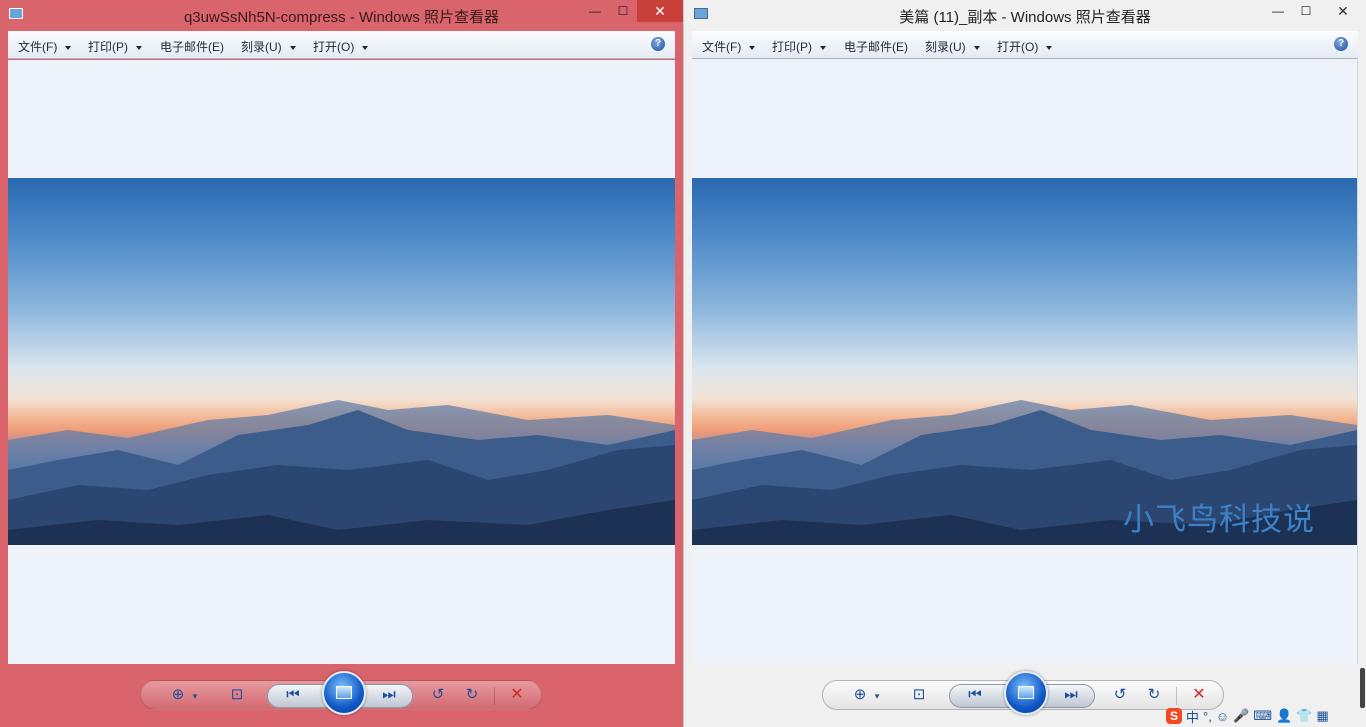 The width and height of the screenshot is (1366, 727). What do you see at coordinates (1241, 716) in the screenshot?
I see `microphone-icon: 🎤` at bounding box center [1241, 716].